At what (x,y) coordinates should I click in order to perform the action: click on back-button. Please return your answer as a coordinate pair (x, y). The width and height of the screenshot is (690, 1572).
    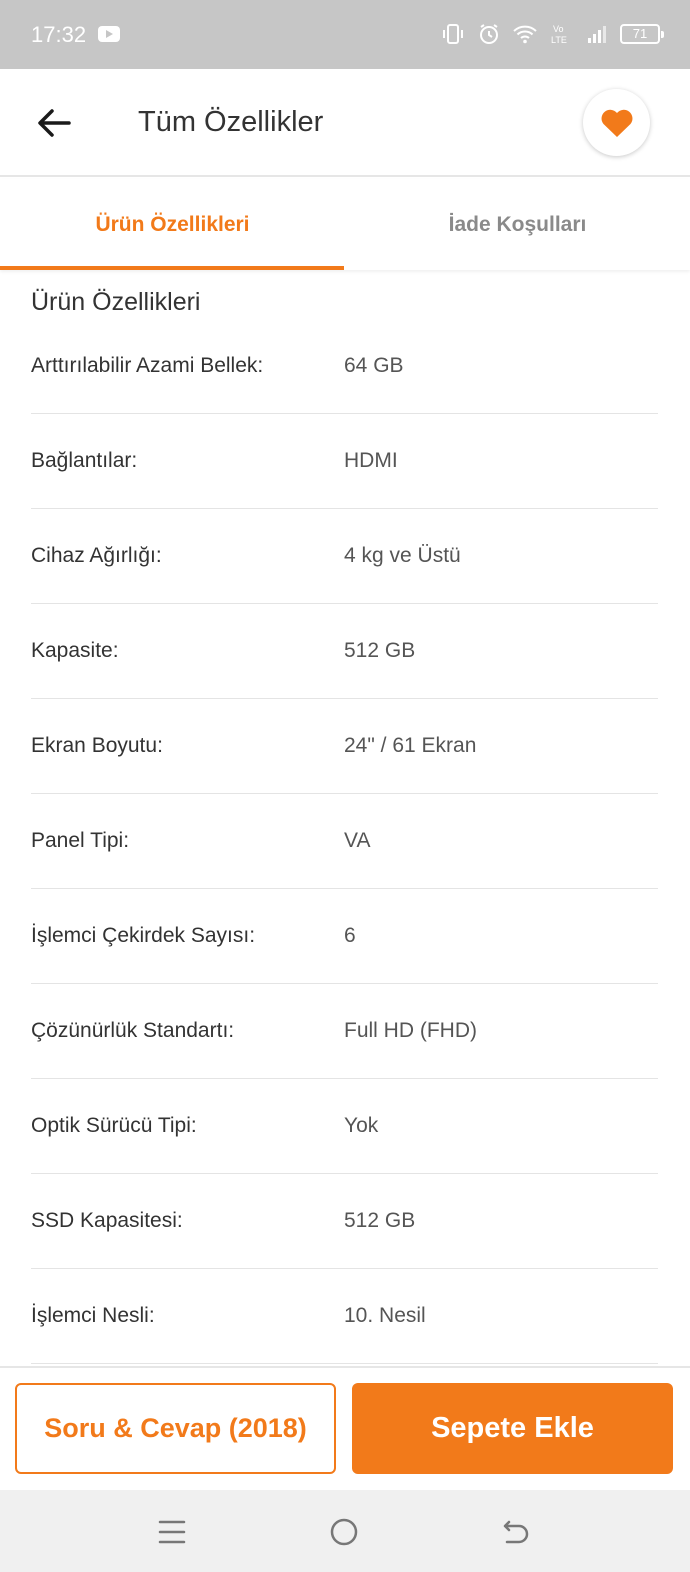
    Looking at the image, I should click on (54, 123).